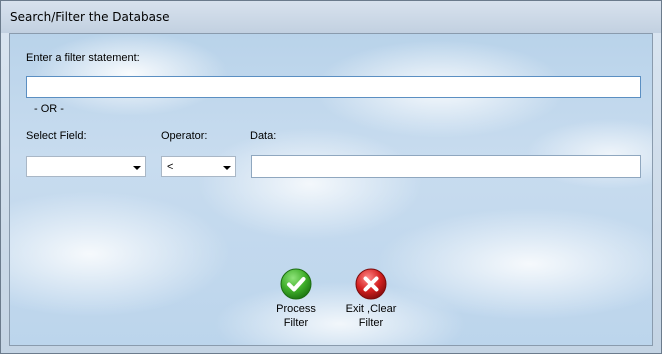 The width and height of the screenshot is (662, 354). What do you see at coordinates (83, 58) in the screenshot?
I see `filter-statement-label: Enter a filter statement:` at bounding box center [83, 58].